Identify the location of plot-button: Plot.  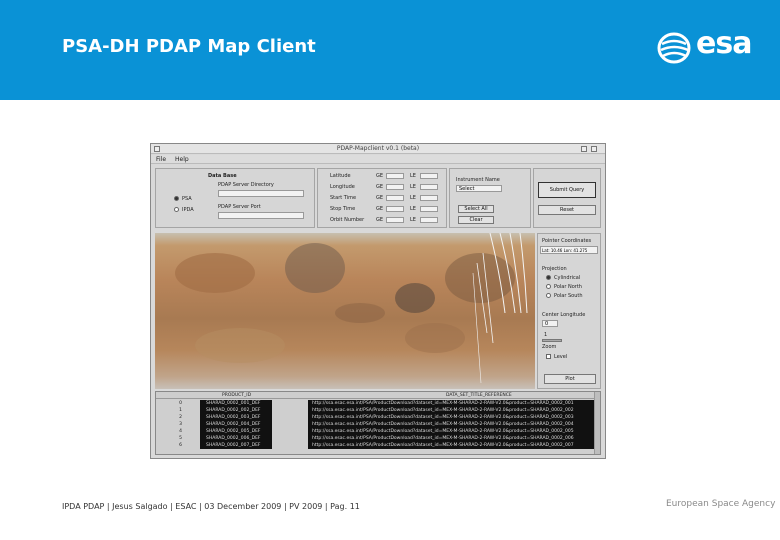
(570, 379).